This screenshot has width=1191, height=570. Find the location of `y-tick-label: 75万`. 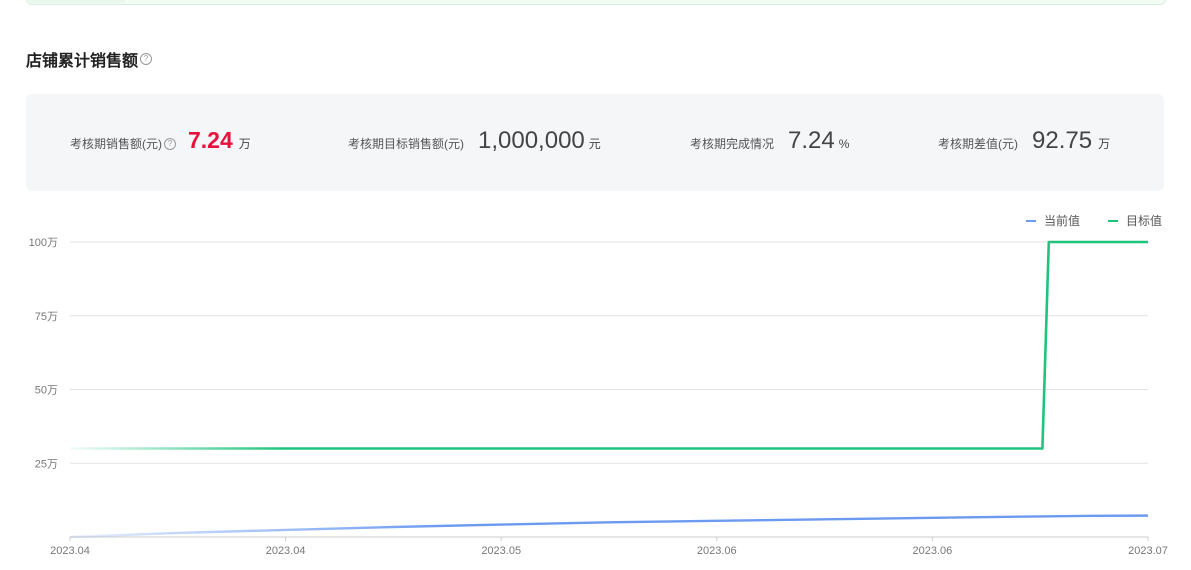

y-tick-label: 75万 is located at coordinates (46, 317).